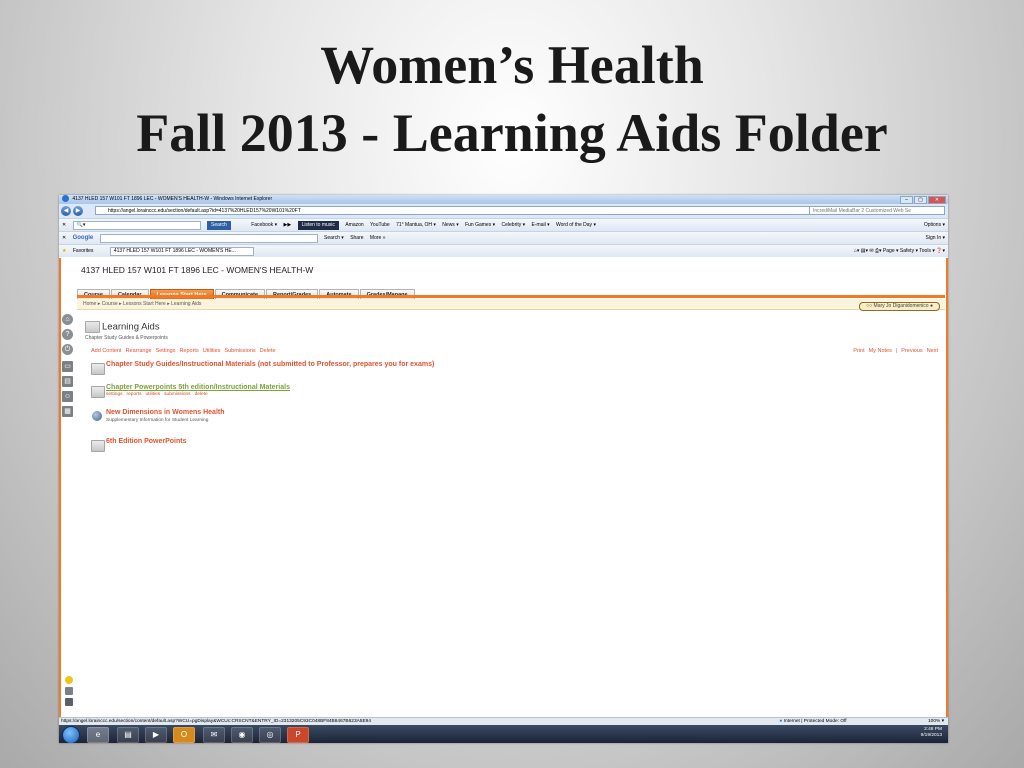 The image size is (1024, 768). Describe the element at coordinates (450, 225) in the screenshot. I see `toolbar-news: News ▾` at that location.